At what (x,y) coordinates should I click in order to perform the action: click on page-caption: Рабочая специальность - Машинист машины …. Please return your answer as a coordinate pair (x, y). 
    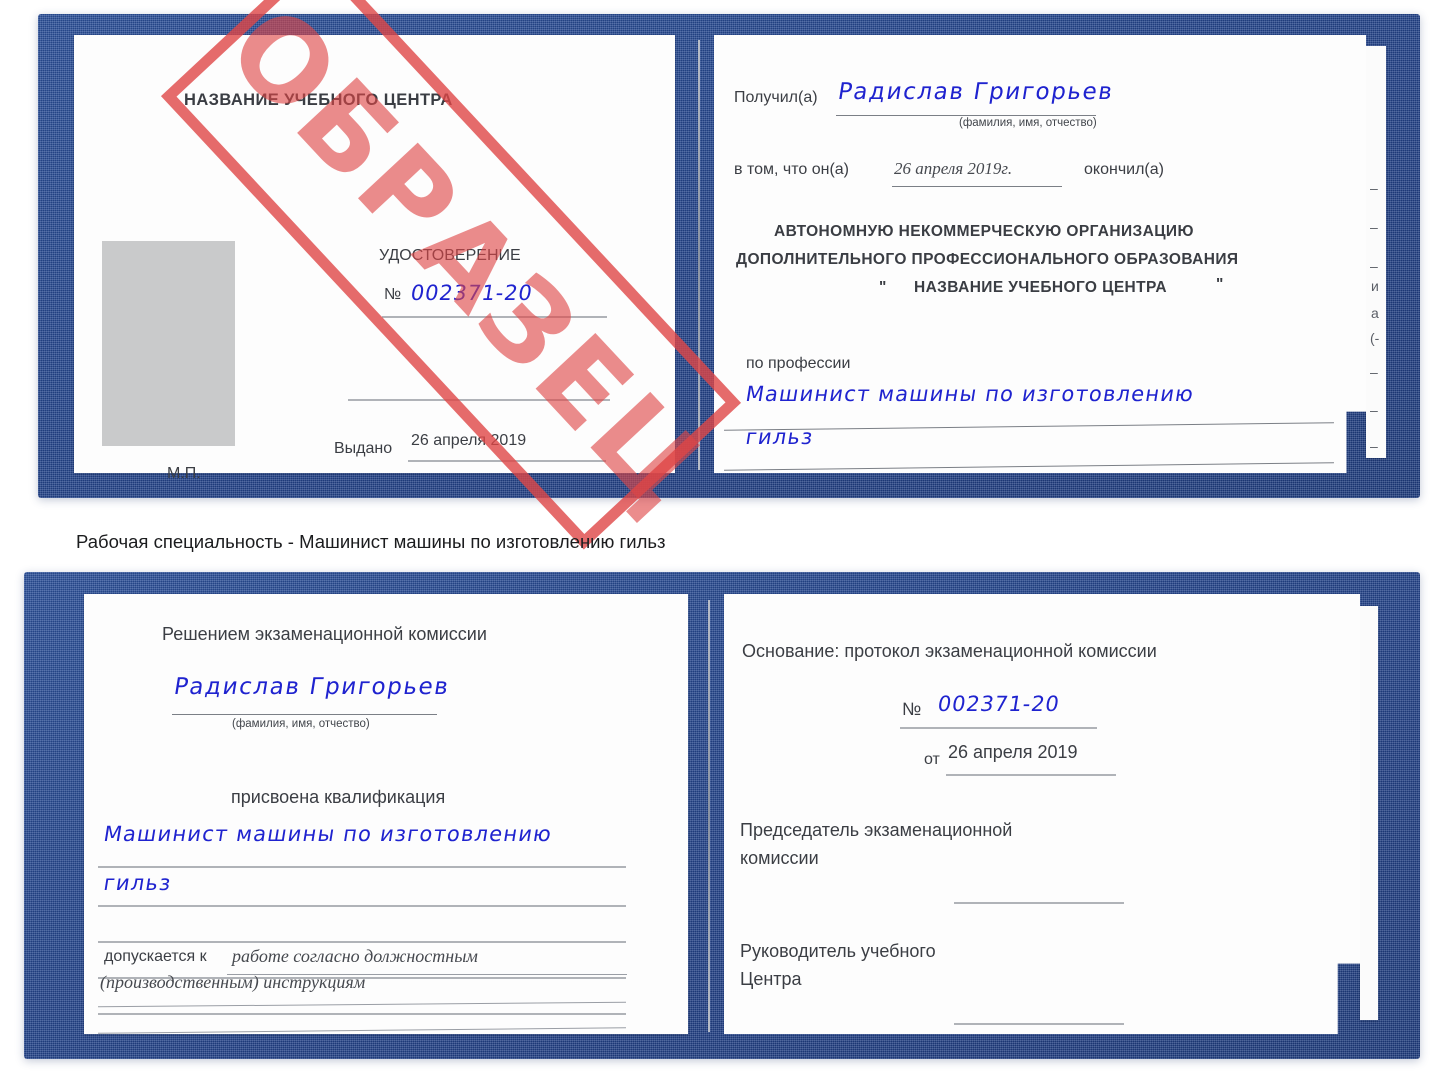
    Looking at the image, I should click on (371, 541).